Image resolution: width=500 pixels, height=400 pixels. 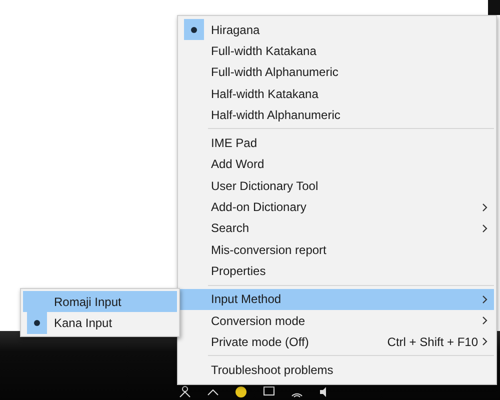 I want to click on menu-item: Half-width Katakana, so click(x=337, y=93).